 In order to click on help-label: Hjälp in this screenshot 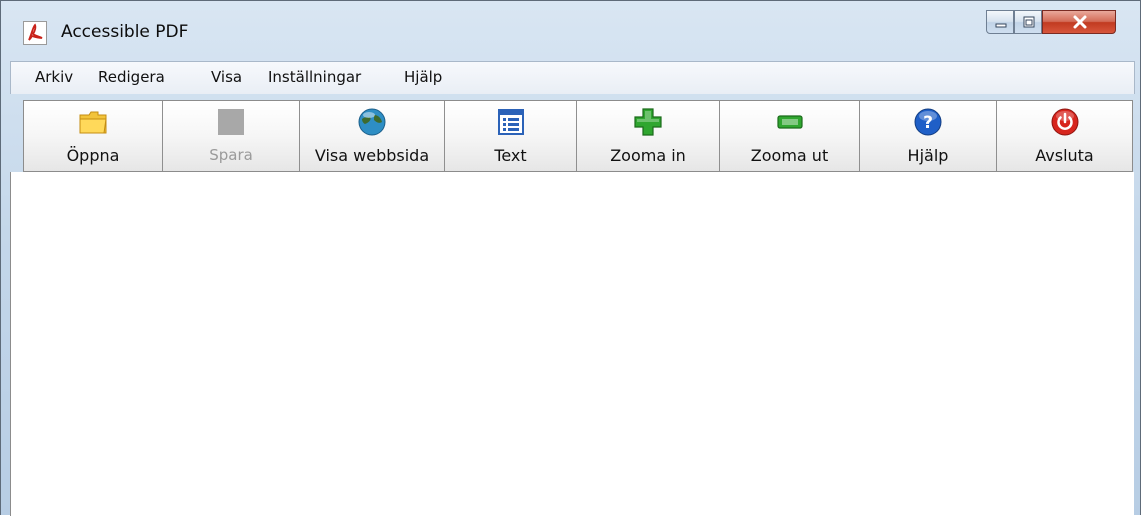, I will do `click(928, 155)`.